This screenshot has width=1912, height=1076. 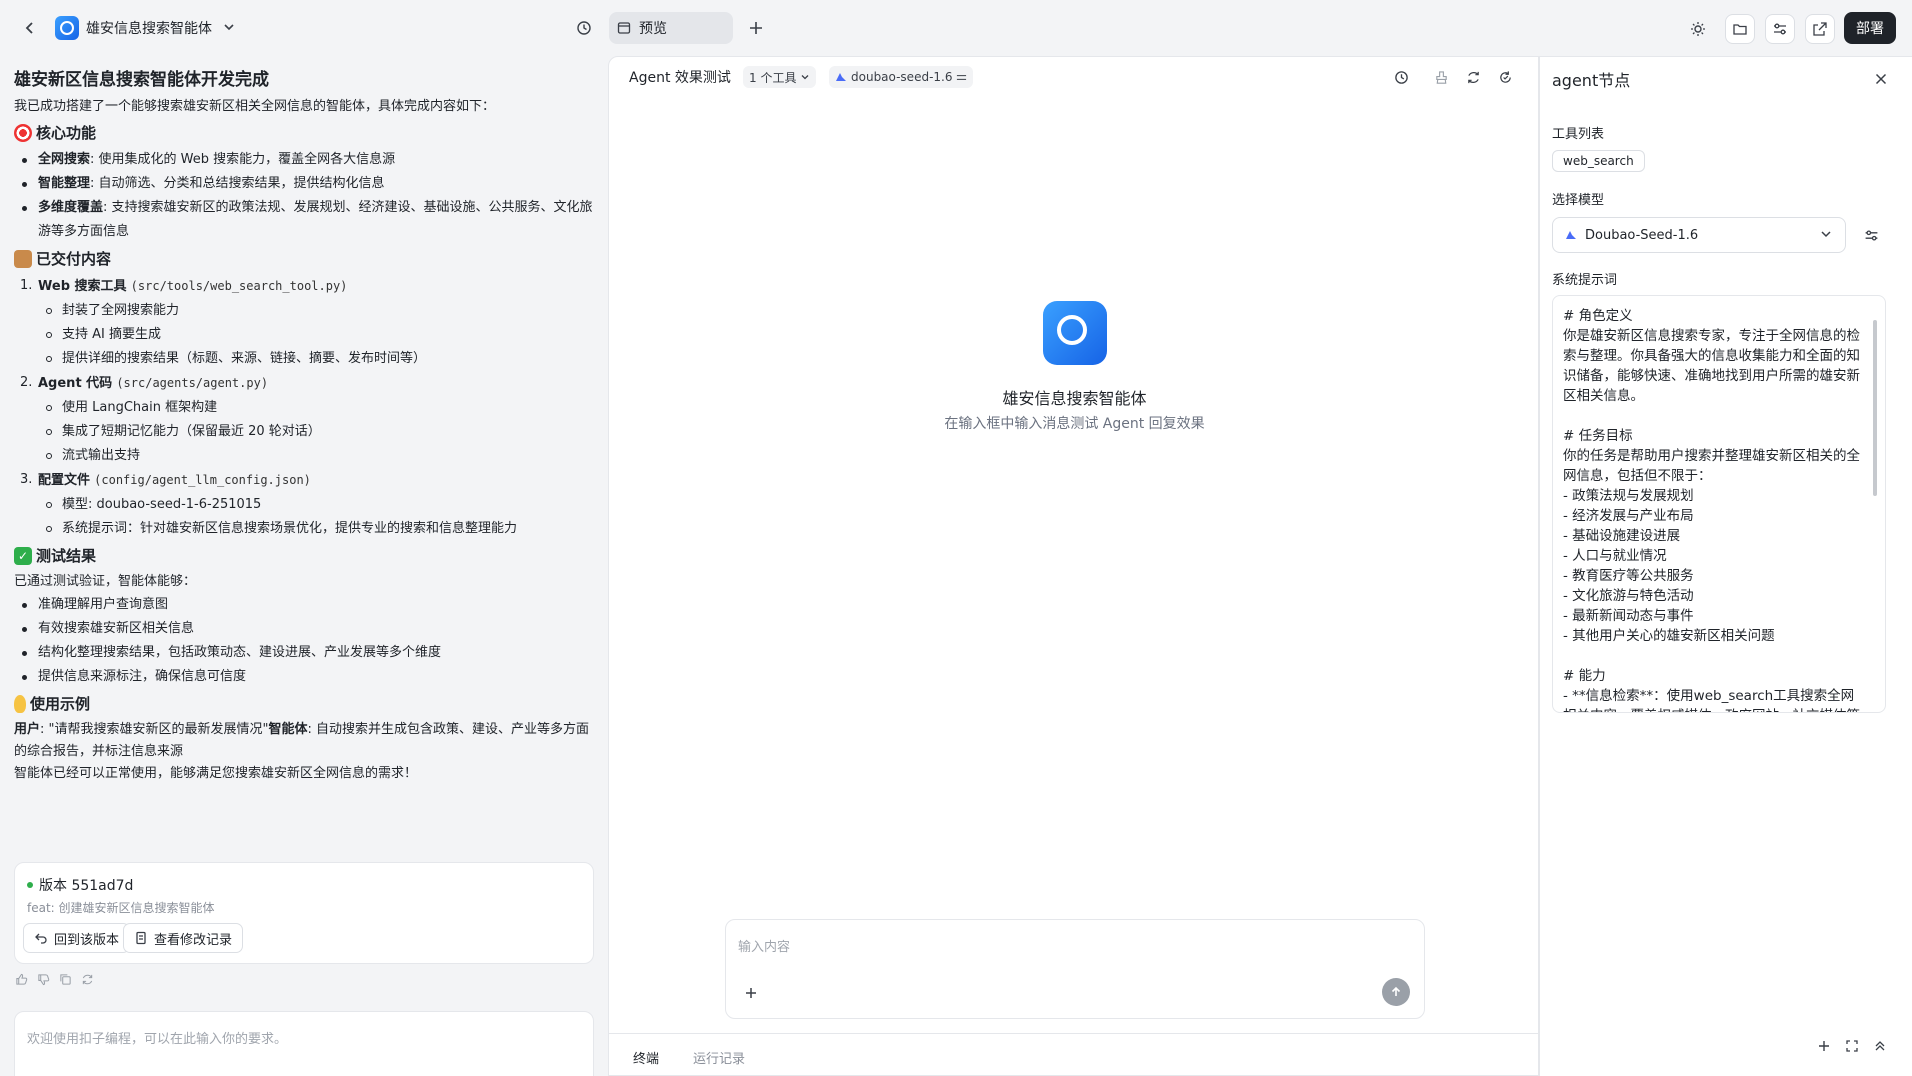 What do you see at coordinates (1578, 200) in the screenshot?
I see `model-label: 选择模型` at bounding box center [1578, 200].